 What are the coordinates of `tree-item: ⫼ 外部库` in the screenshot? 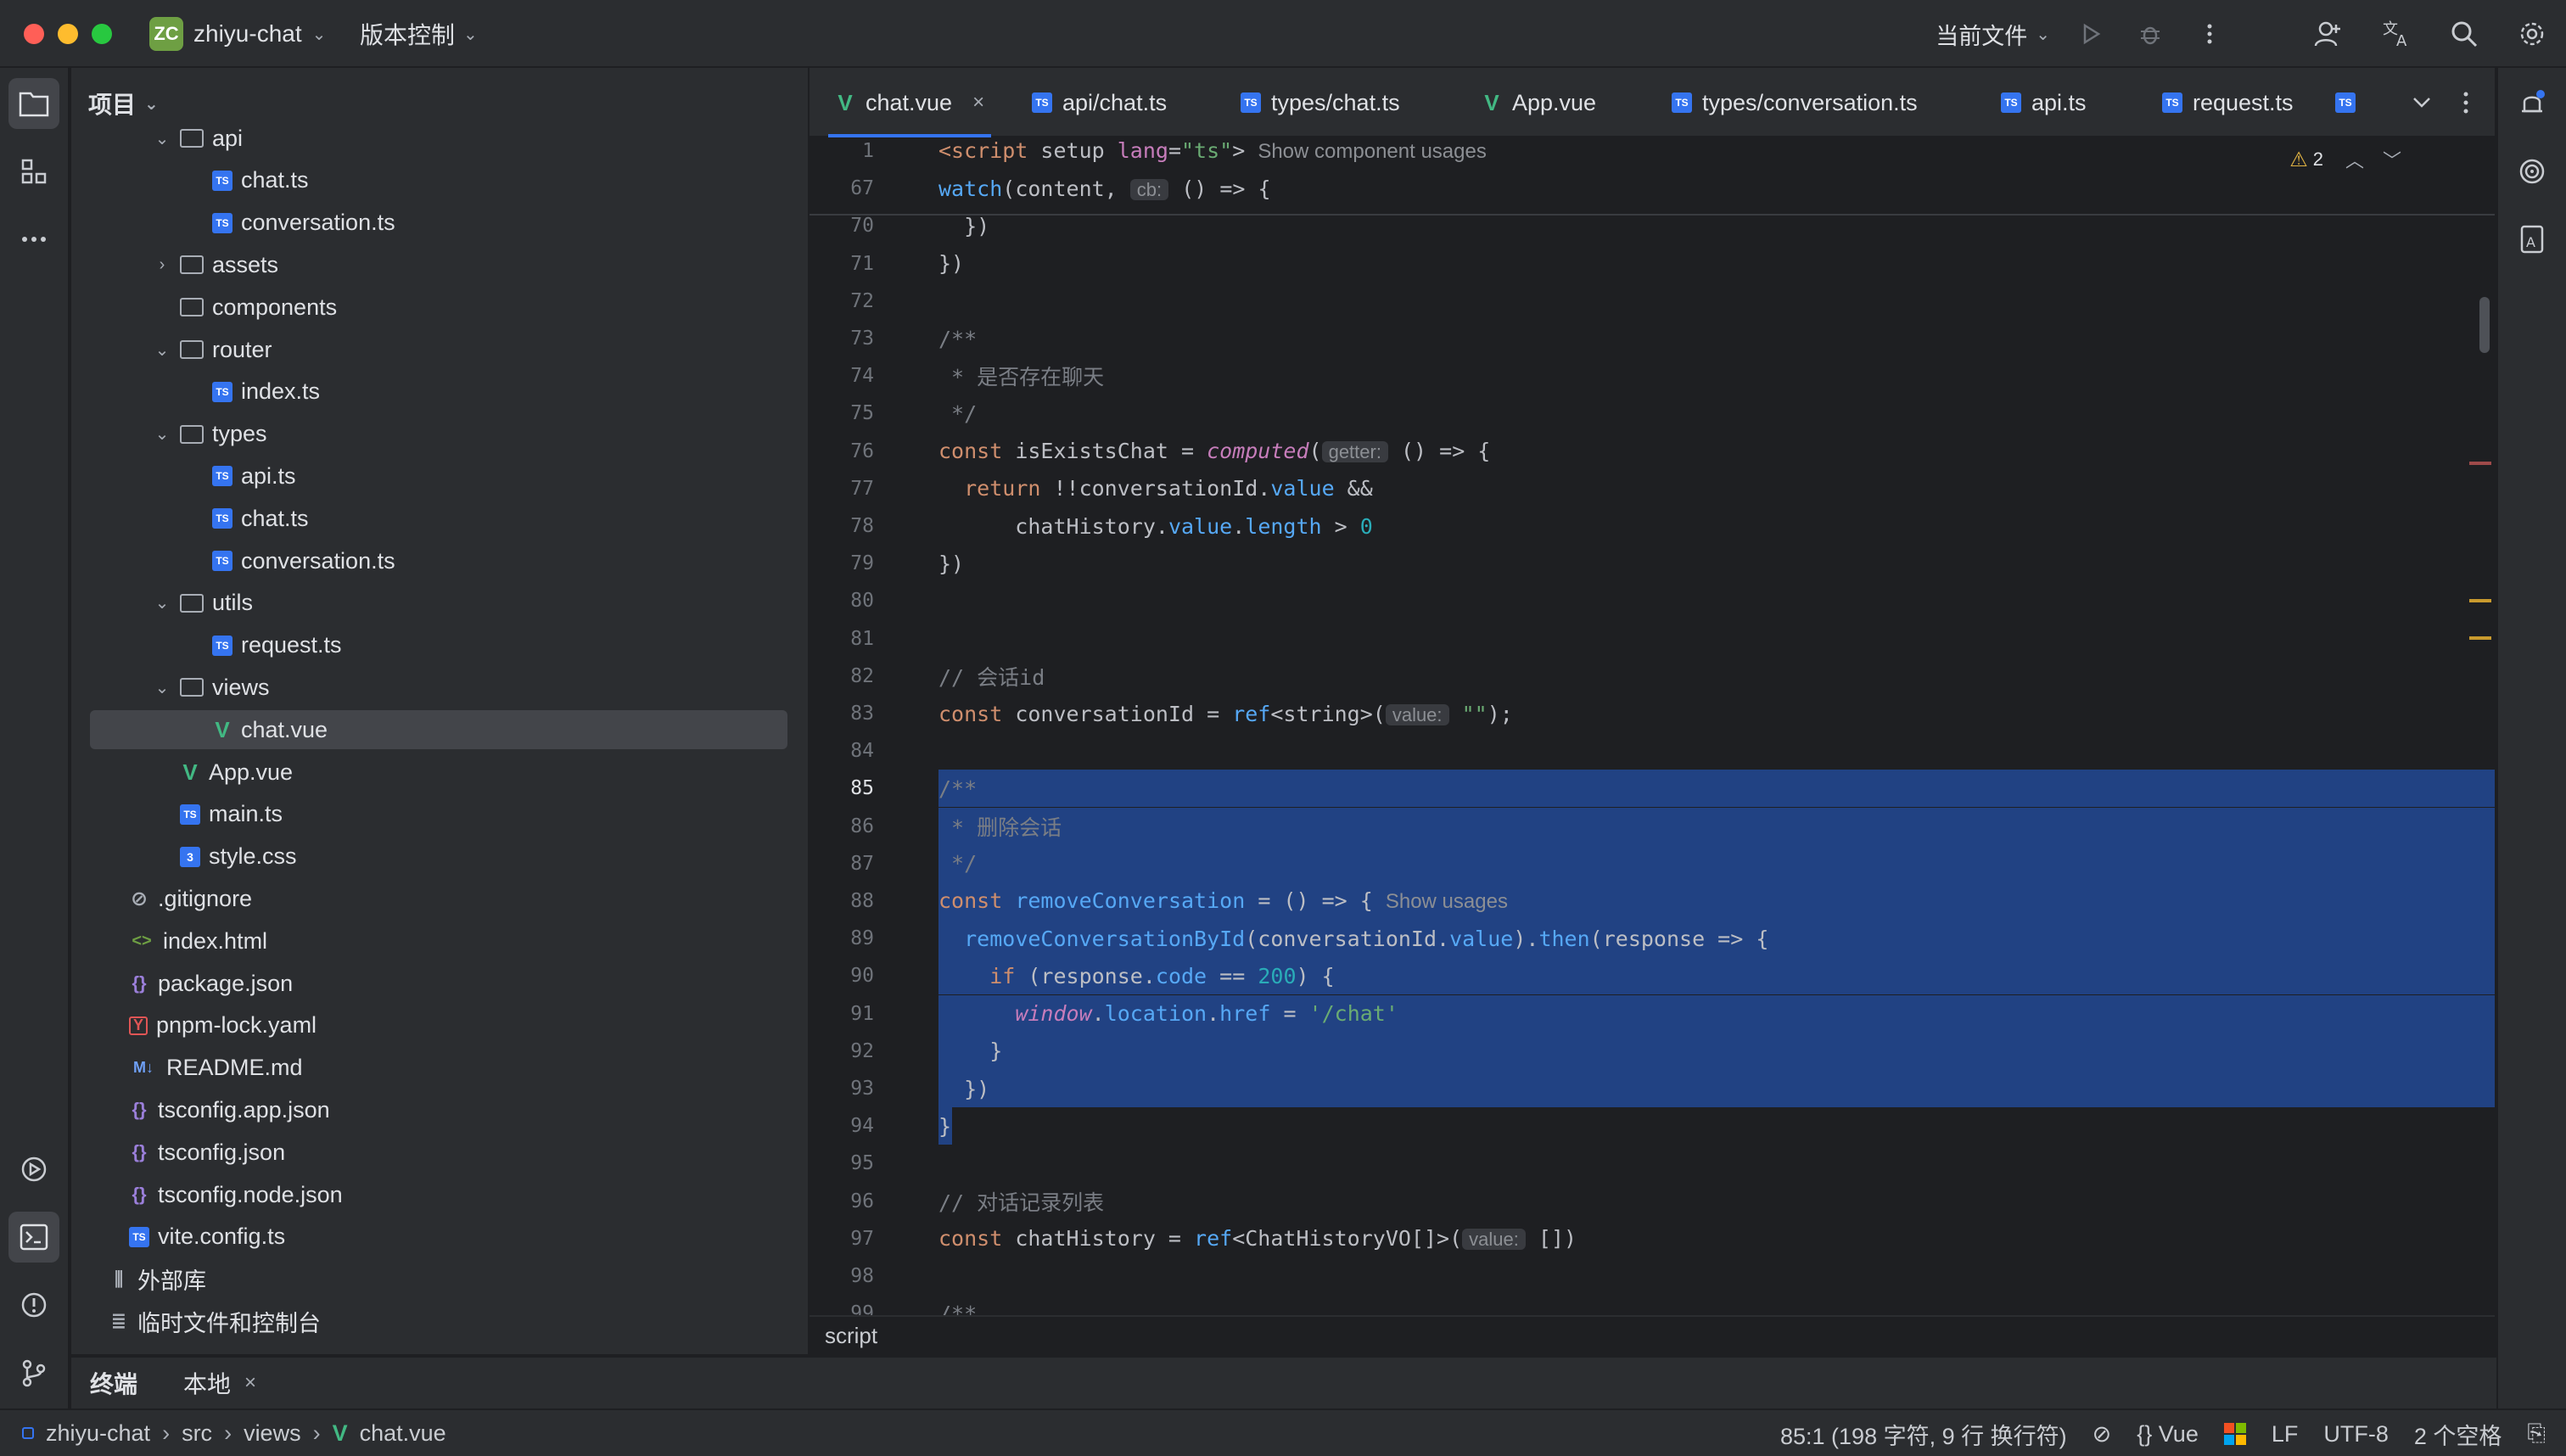 It's located at (439, 1279).